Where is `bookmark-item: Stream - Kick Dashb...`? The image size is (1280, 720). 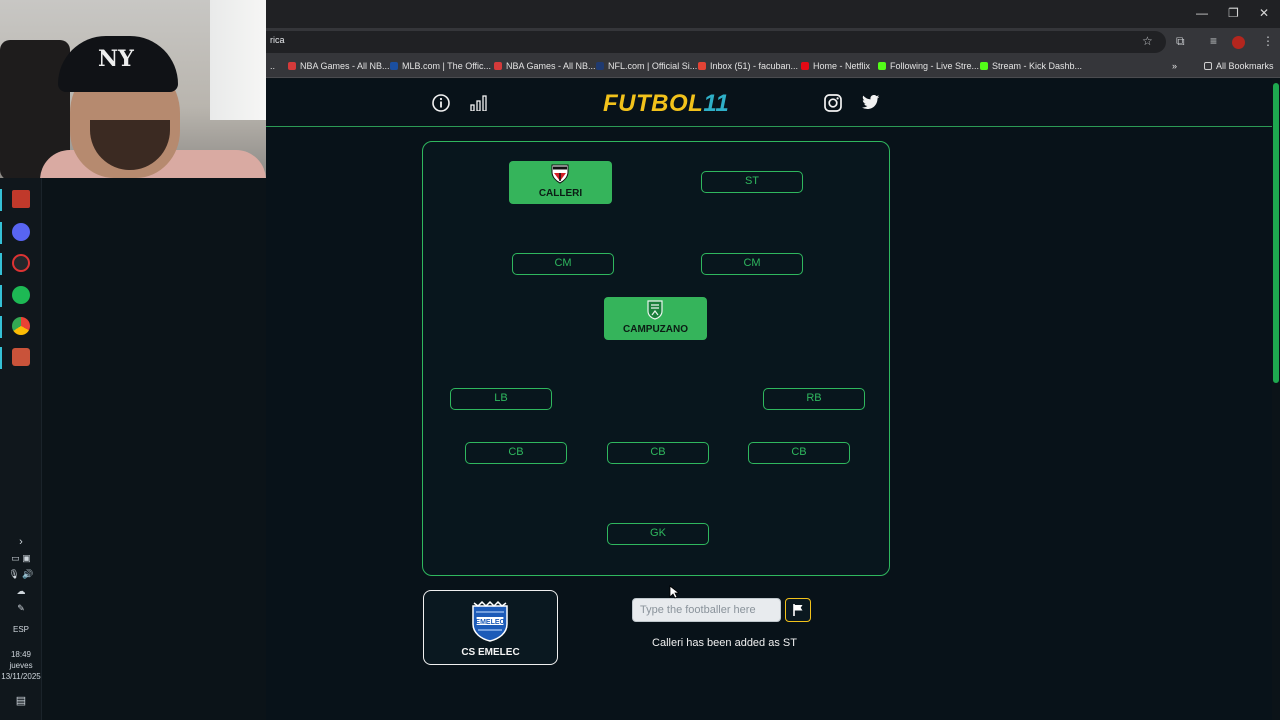
bookmark-item: Stream - Kick Dashb... is located at coordinates (1031, 66).